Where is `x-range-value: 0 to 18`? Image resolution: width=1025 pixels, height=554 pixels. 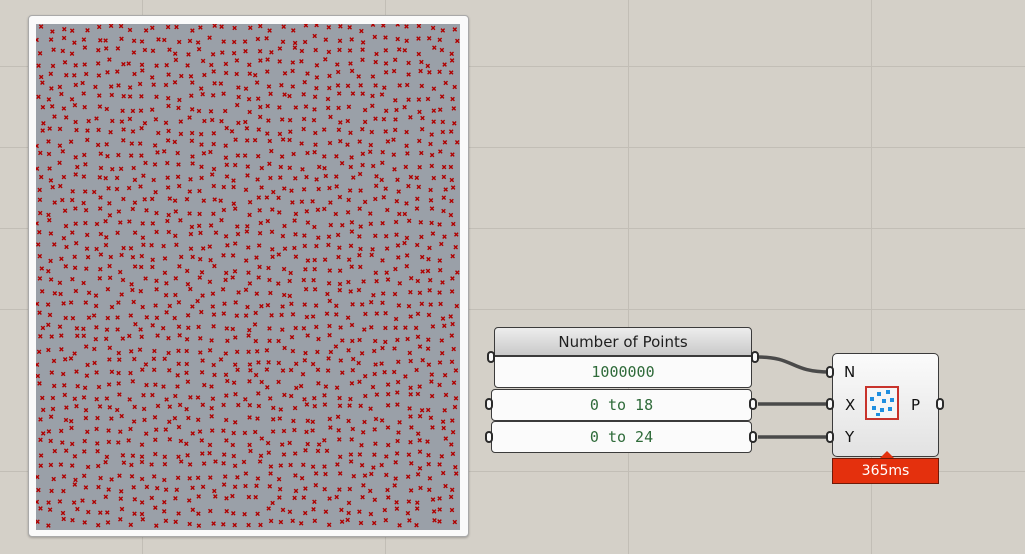
x-range-value: 0 to 18 is located at coordinates (621, 405).